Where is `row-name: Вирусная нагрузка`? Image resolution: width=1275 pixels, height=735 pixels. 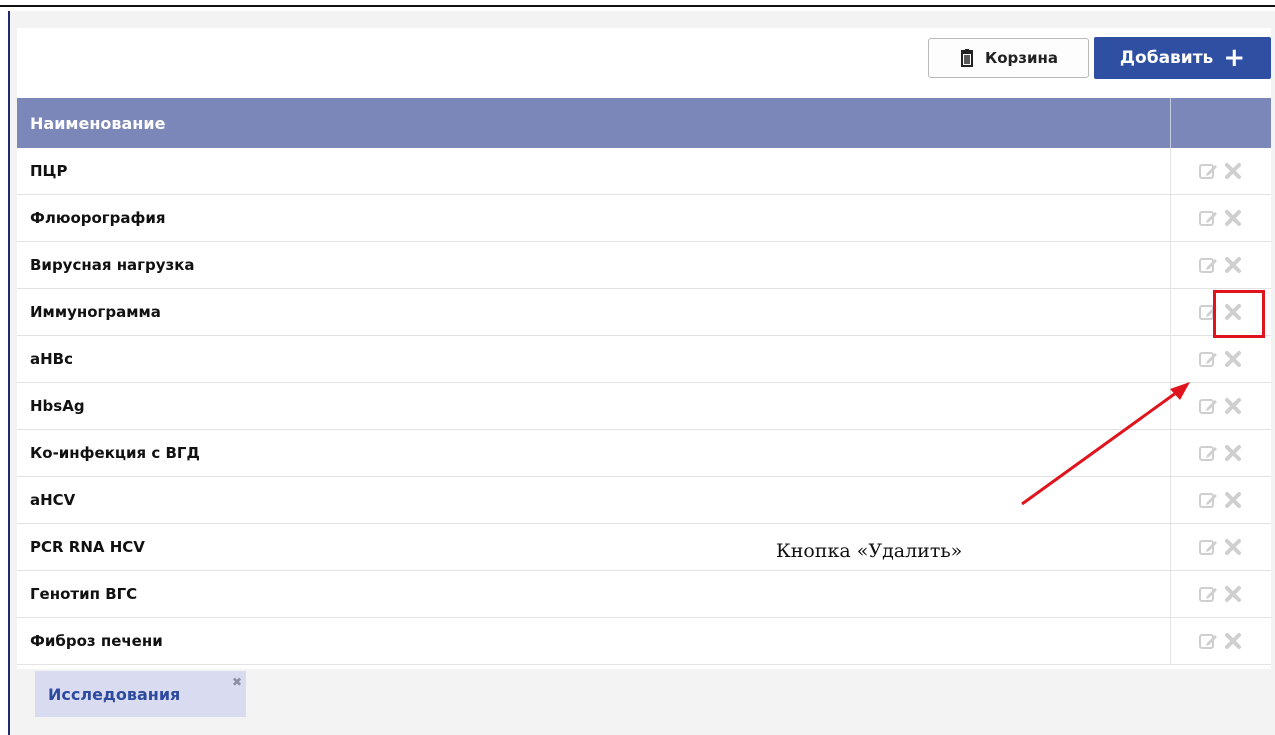
row-name: Вирусная нагрузка is located at coordinates (594, 265).